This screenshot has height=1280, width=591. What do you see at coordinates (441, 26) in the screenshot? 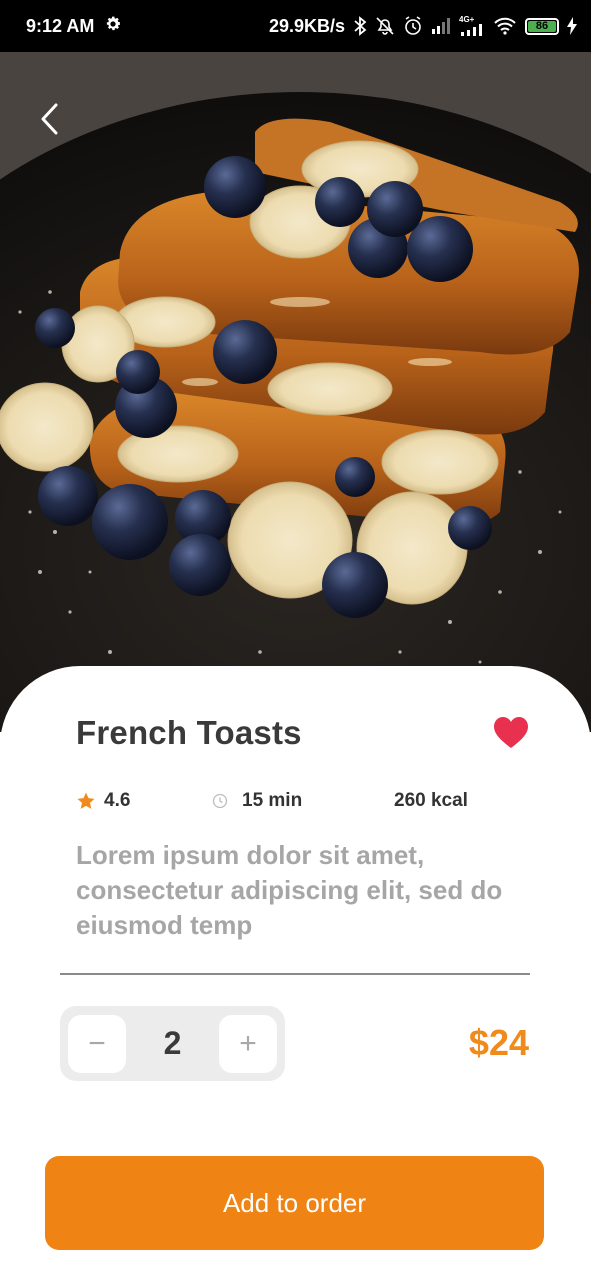
I see `signal-icon` at bounding box center [441, 26].